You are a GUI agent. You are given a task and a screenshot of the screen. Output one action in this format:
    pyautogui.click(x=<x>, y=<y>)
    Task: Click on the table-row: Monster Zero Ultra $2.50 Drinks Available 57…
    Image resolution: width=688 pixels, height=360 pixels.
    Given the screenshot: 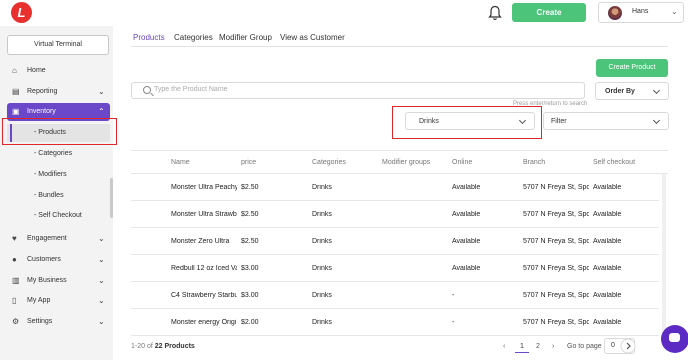 What is the action you would take?
    pyautogui.click(x=395, y=241)
    